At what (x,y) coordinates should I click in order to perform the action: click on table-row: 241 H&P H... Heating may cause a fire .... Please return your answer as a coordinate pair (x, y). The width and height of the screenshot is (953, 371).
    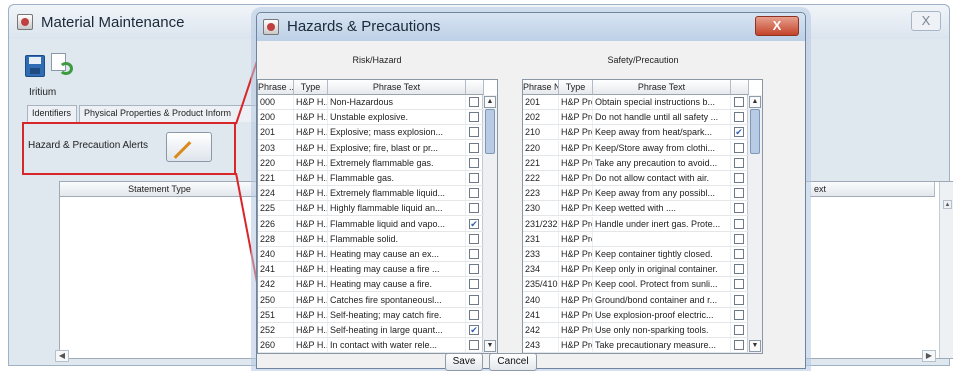
    Looking at the image, I should click on (371, 270).